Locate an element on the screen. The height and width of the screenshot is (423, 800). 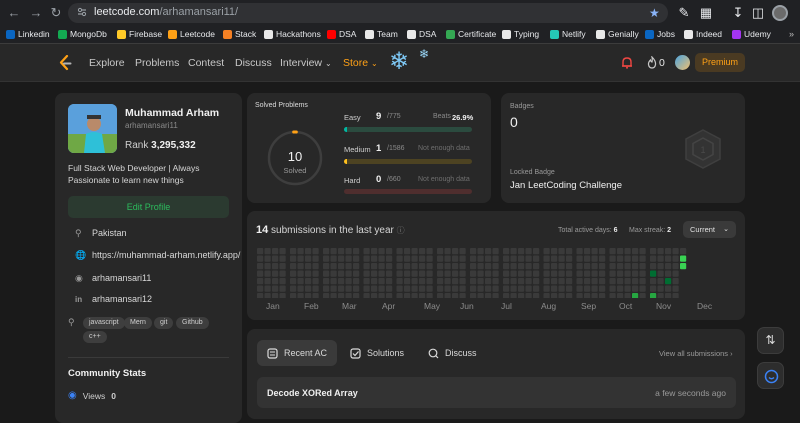
github-link: arhamansari11 is located at coordinates (121, 278).